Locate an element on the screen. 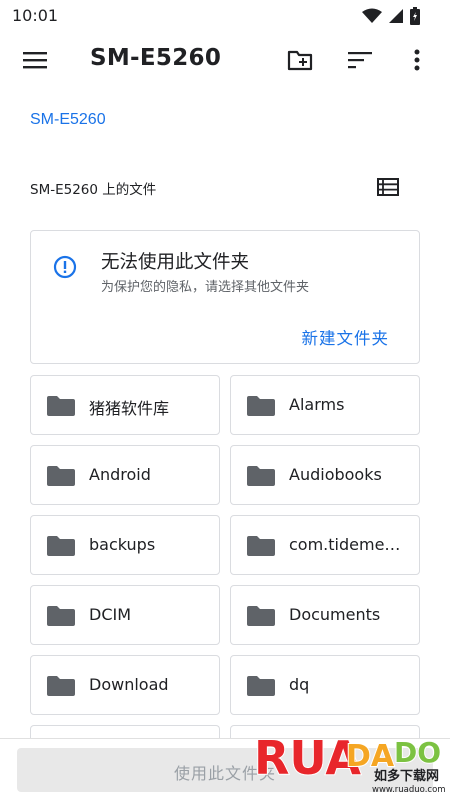 Image resolution: width=450 pixels, height=799 pixels. signal-icon is located at coordinates (396, 16).